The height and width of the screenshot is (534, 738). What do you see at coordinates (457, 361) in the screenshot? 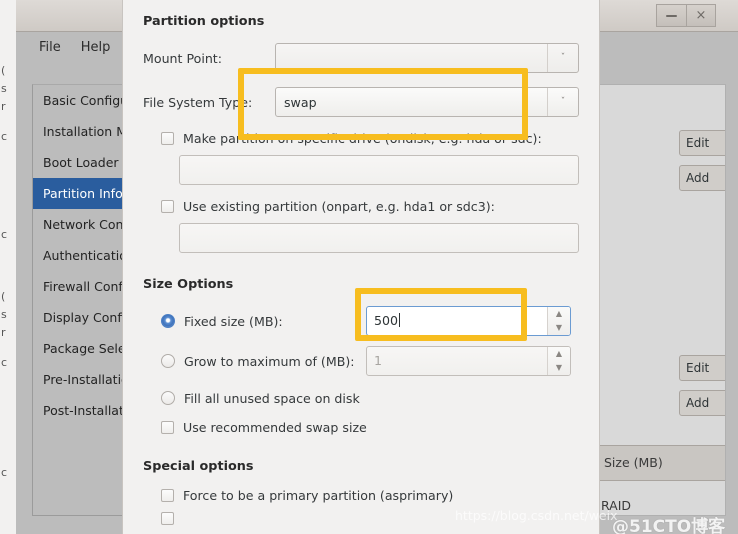
I see `grow-to-maximum-input: 1` at bounding box center [457, 361].